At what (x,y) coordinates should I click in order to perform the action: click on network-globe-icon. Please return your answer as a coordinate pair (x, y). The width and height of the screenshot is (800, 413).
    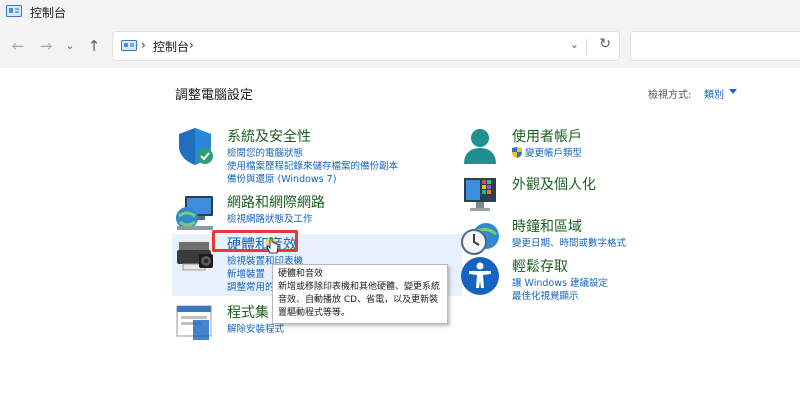
    Looking at the image, I should click on (194, 213).